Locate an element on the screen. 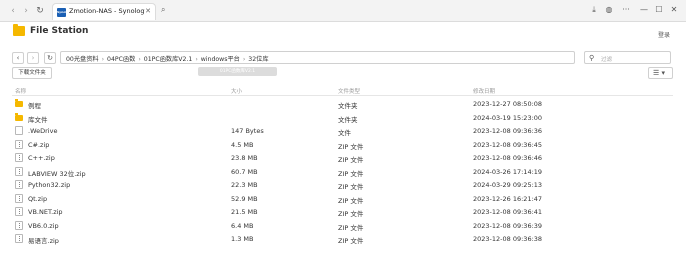 This screenshot has width=686, height=259. table-row: 例程 文件夹 2023-12-27 08:50:08 is located at coordinates (342, 104).